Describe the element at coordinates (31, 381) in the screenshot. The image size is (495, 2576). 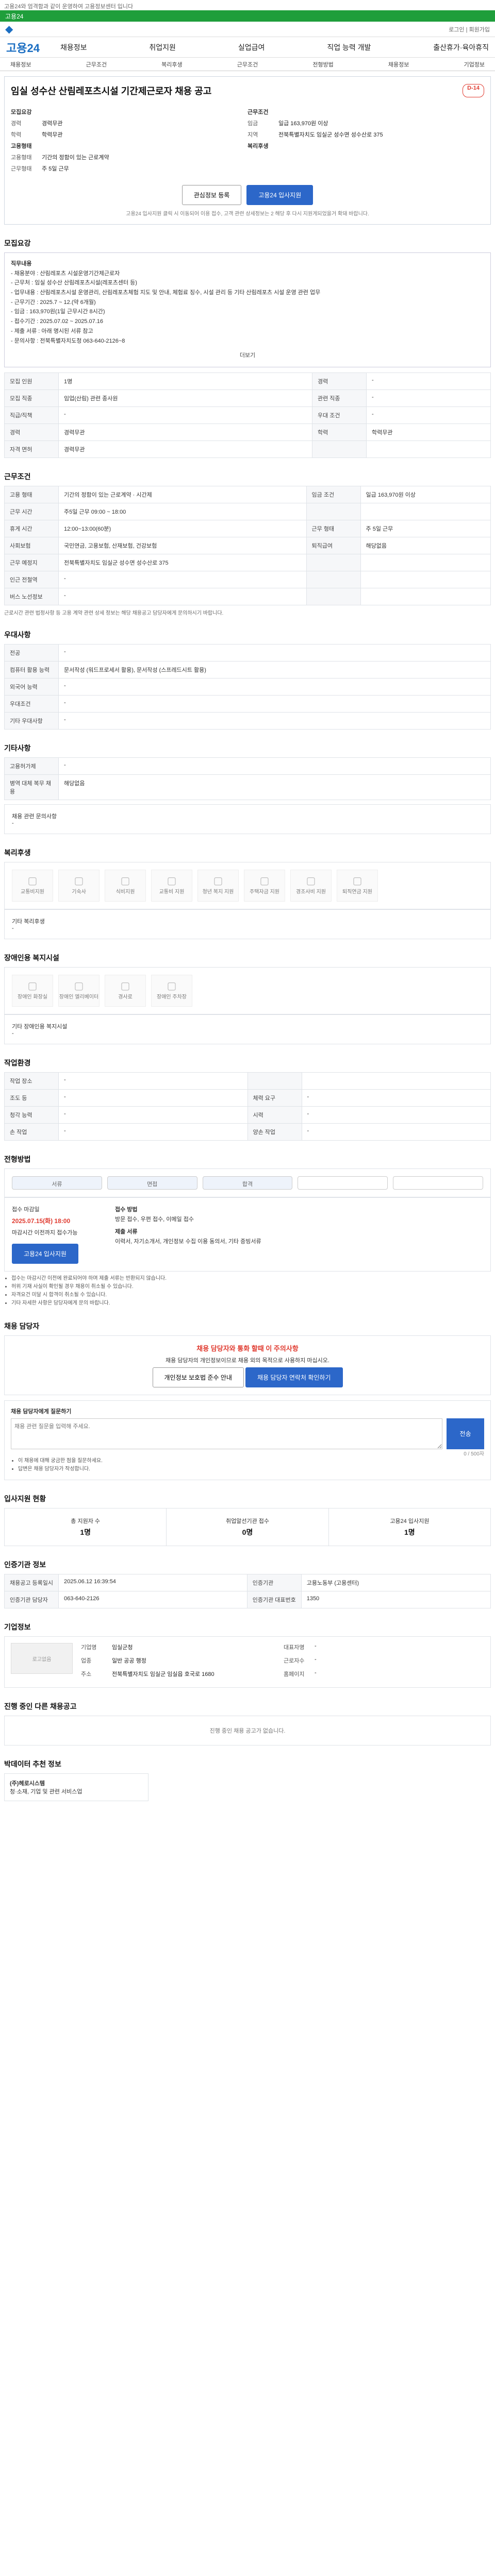
I see `cell-key: 모집 인원` at that location.